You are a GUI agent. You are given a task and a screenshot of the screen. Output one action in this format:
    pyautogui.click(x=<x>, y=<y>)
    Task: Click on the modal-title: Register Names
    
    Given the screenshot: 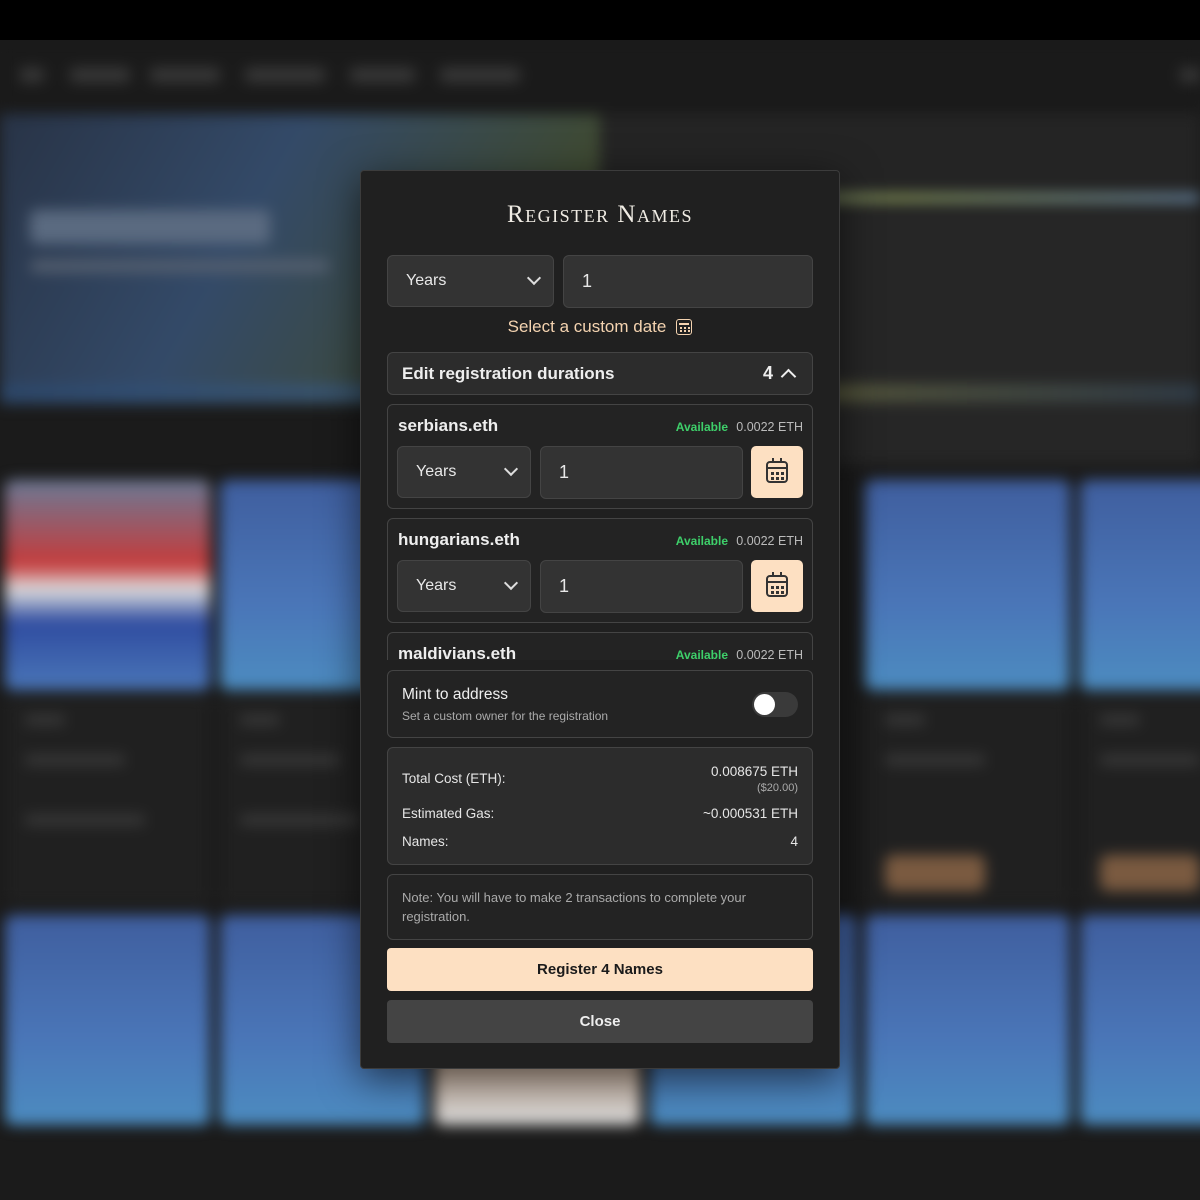 What is the action you would take?
    pyautogui.click(x=600, y=214)
    